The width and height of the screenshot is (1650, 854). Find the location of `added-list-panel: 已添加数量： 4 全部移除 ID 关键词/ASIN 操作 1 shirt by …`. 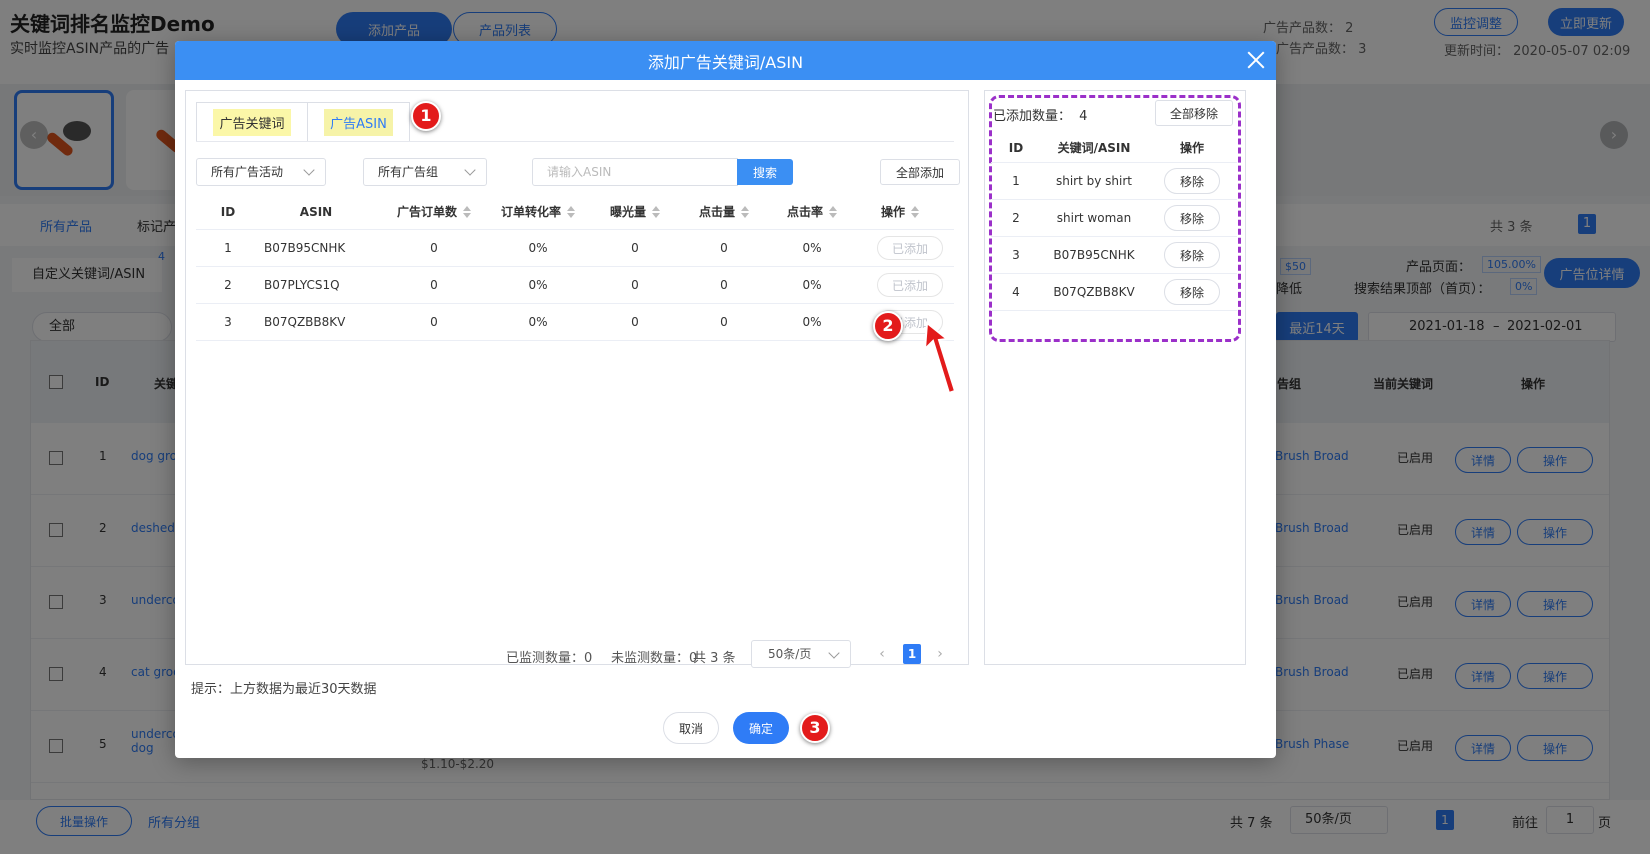

added-list-panel: 已添加数量： 4 全部移除 ID 关键词/ASIN 操作 1 shirt by … is located at coordinates (1115, 377).